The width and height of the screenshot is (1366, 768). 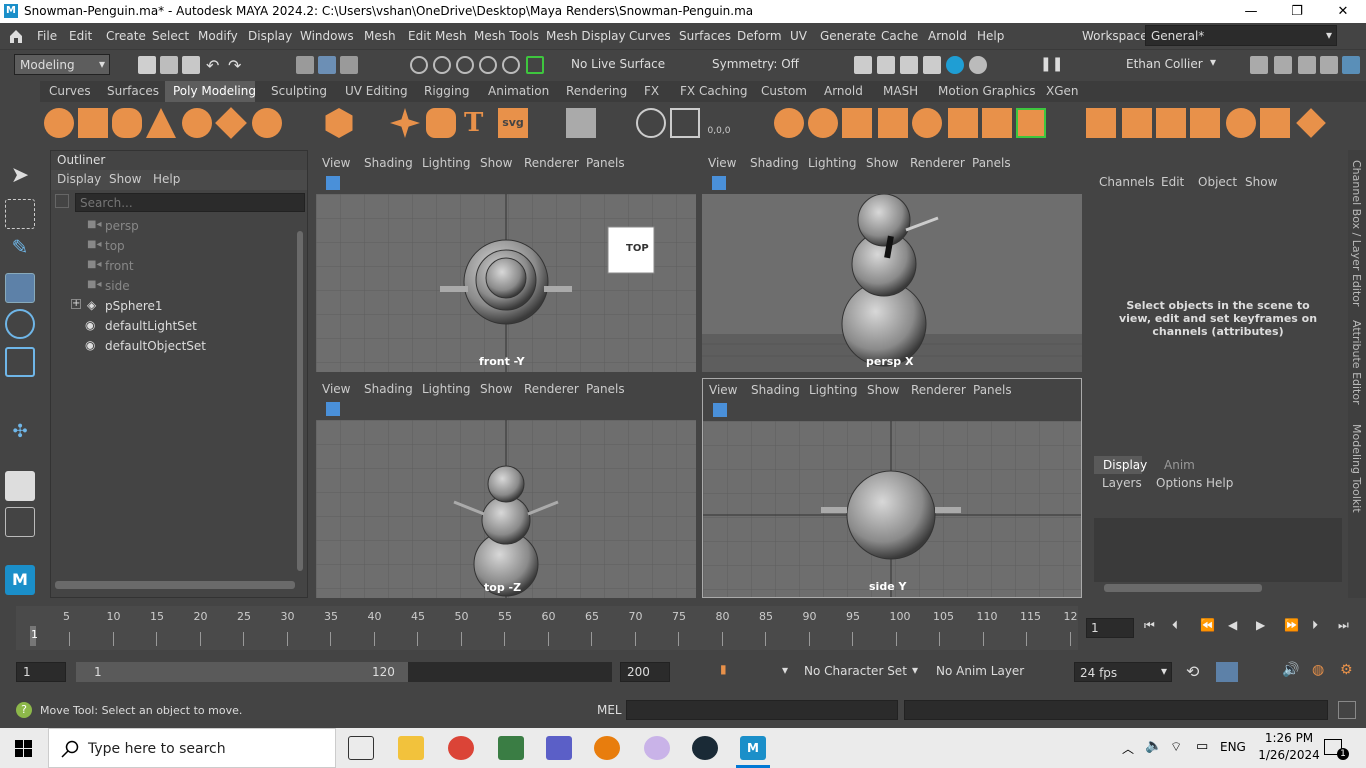 What do you see at coordinates (299, 91) in the screenshot?
I see `tab-sculpting: Sculpting` at bounding box center [299, 91].